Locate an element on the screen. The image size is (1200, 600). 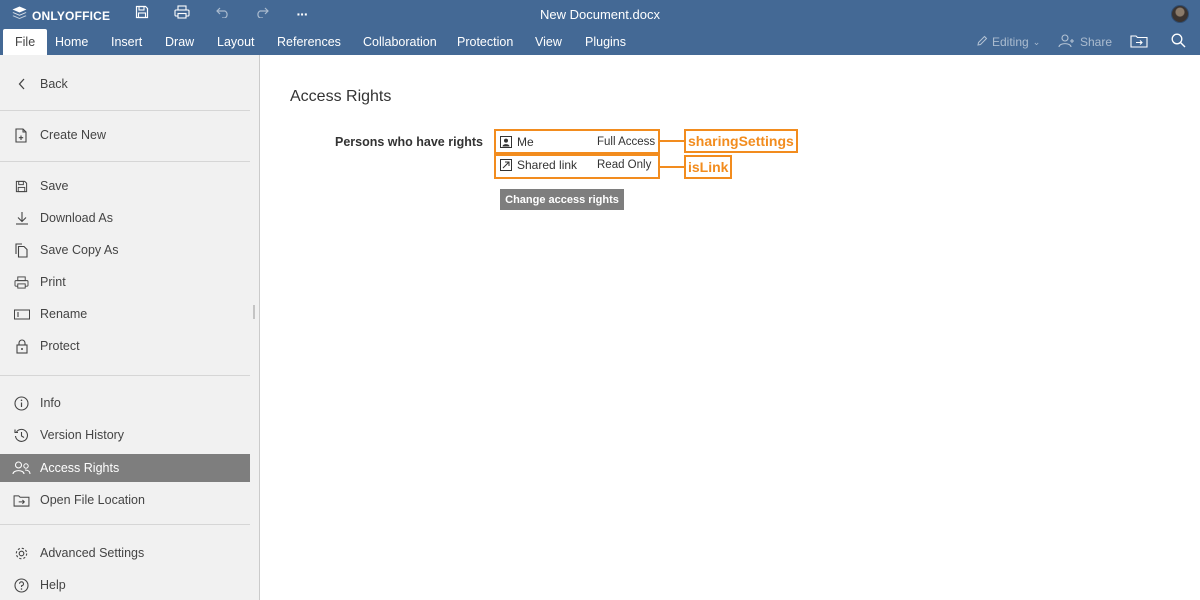
menu-download-as: Download As is located at coordinates (125, 218).